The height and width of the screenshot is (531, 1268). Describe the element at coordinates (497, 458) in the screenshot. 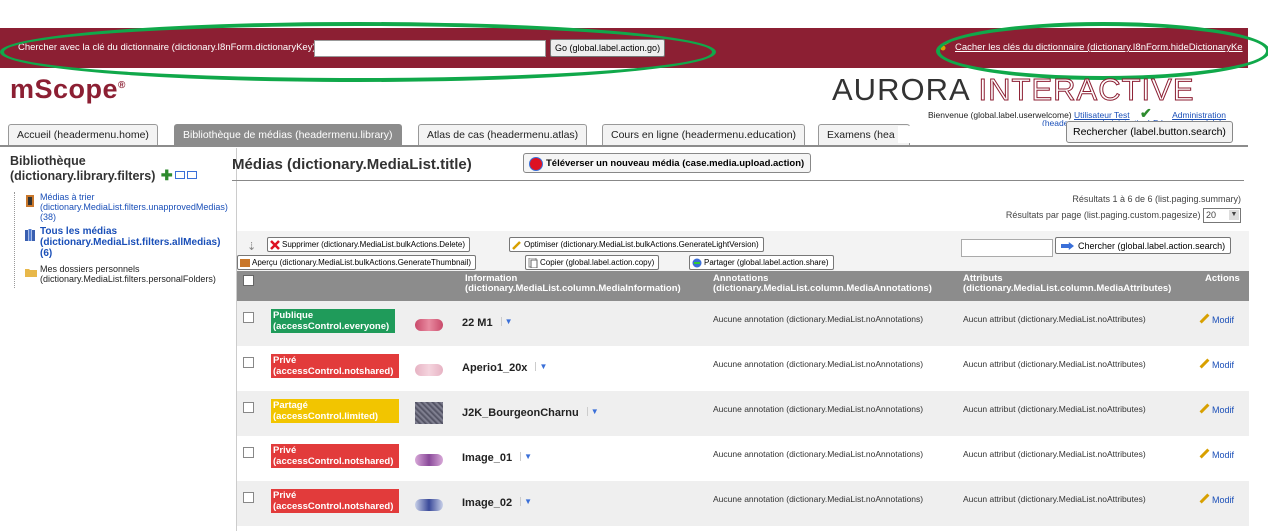

I see `media-name: Image_01 ▼` at that location.